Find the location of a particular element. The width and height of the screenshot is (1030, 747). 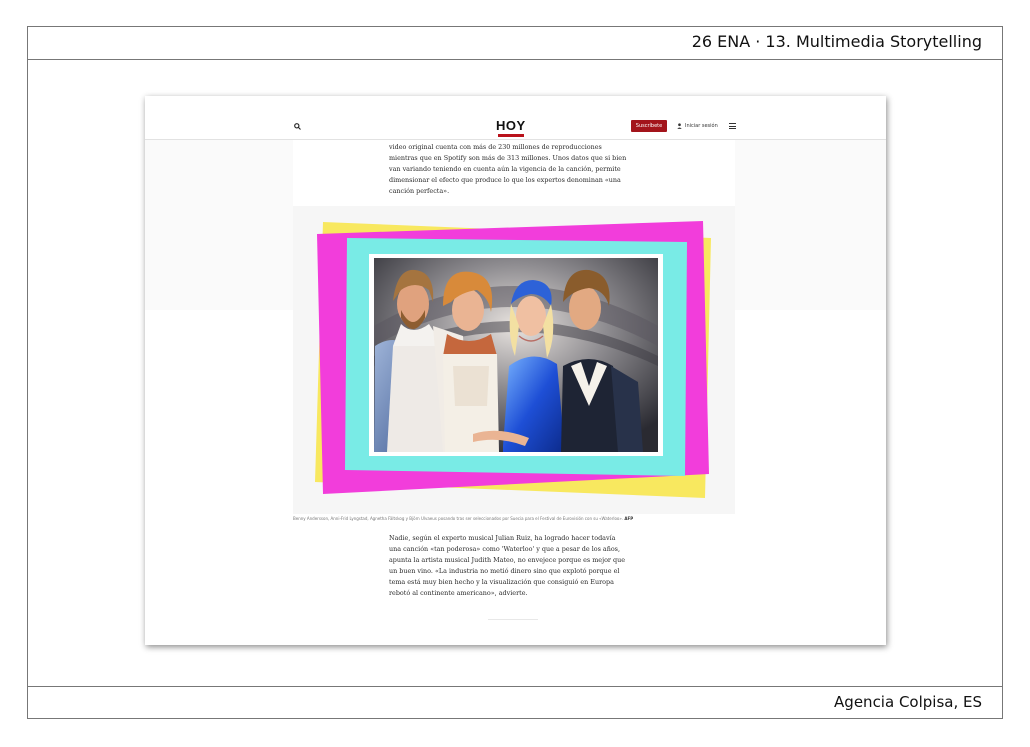

user-icon is located at coordinates (679, 126).